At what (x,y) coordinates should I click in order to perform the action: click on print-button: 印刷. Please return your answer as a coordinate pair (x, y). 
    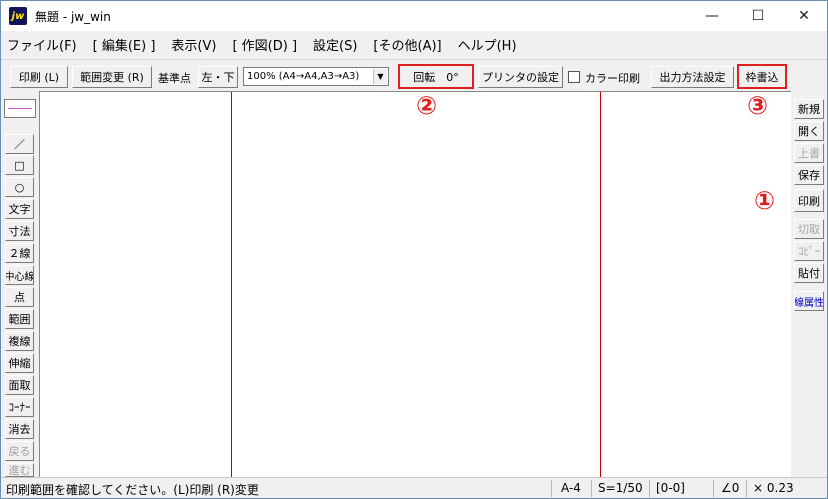
    Looking at the image, I should click on (809, 200).